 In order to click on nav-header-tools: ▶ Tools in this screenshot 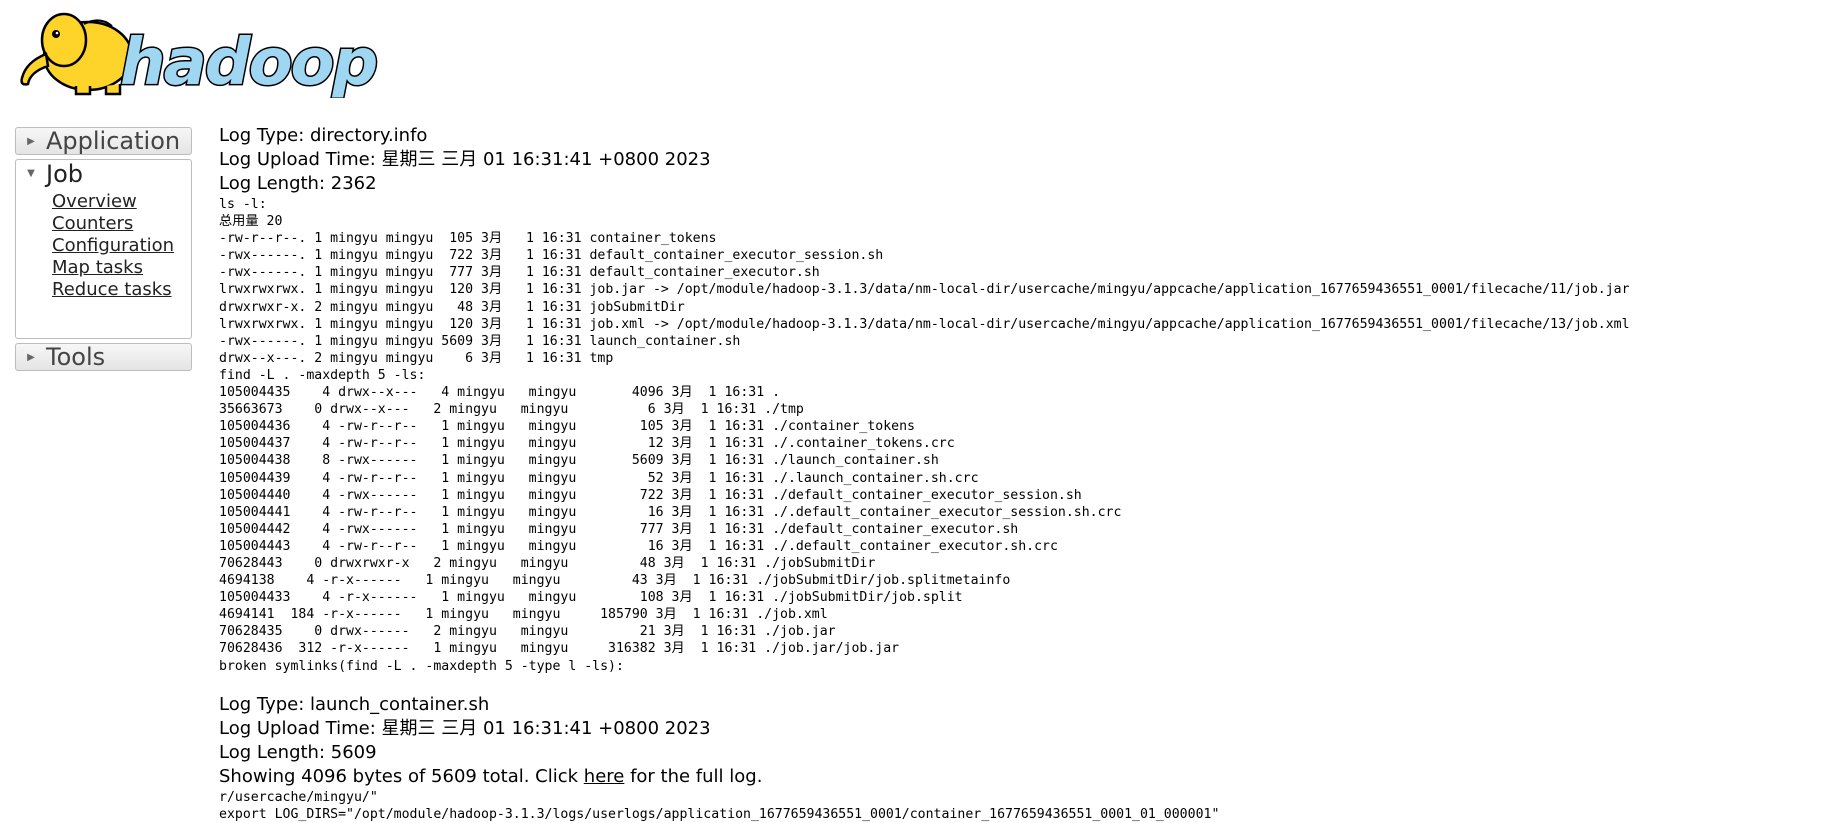, I will do `click(103, 357)`.